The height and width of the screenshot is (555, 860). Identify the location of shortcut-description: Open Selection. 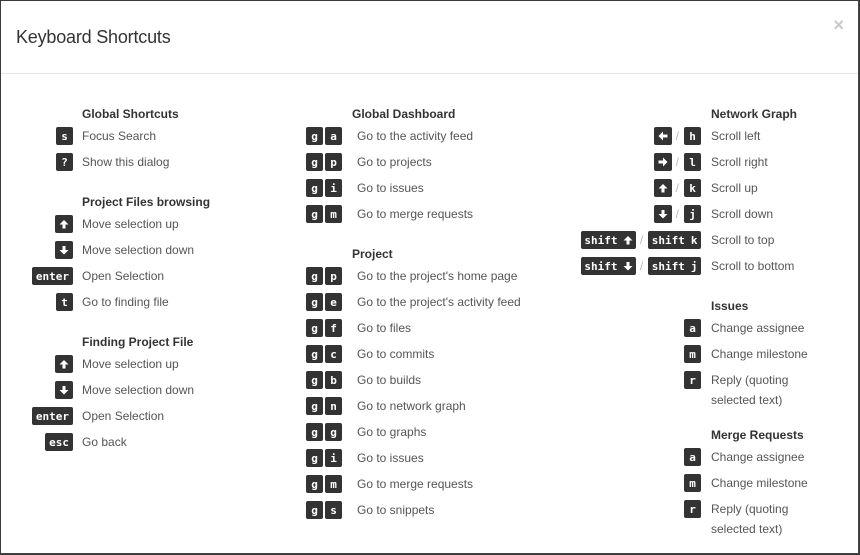
(123, 276).